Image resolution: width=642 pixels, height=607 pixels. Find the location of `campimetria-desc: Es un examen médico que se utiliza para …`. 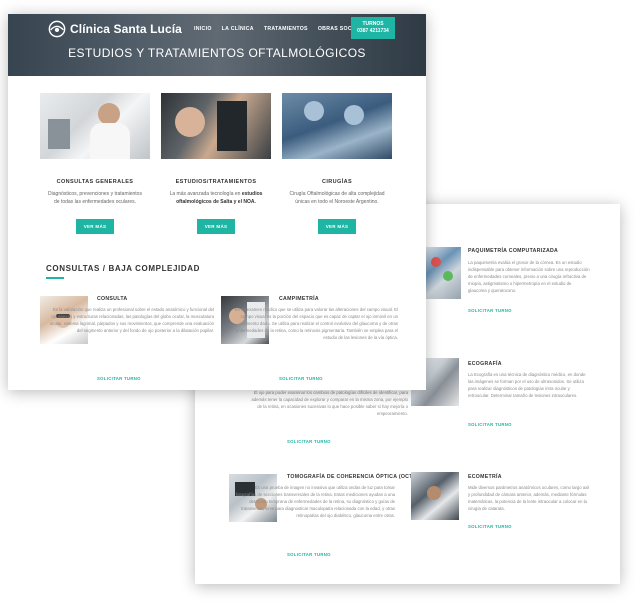

campimetria-desc: Es un examen médico que se utiliza para … is located at coordinates (316, 323).